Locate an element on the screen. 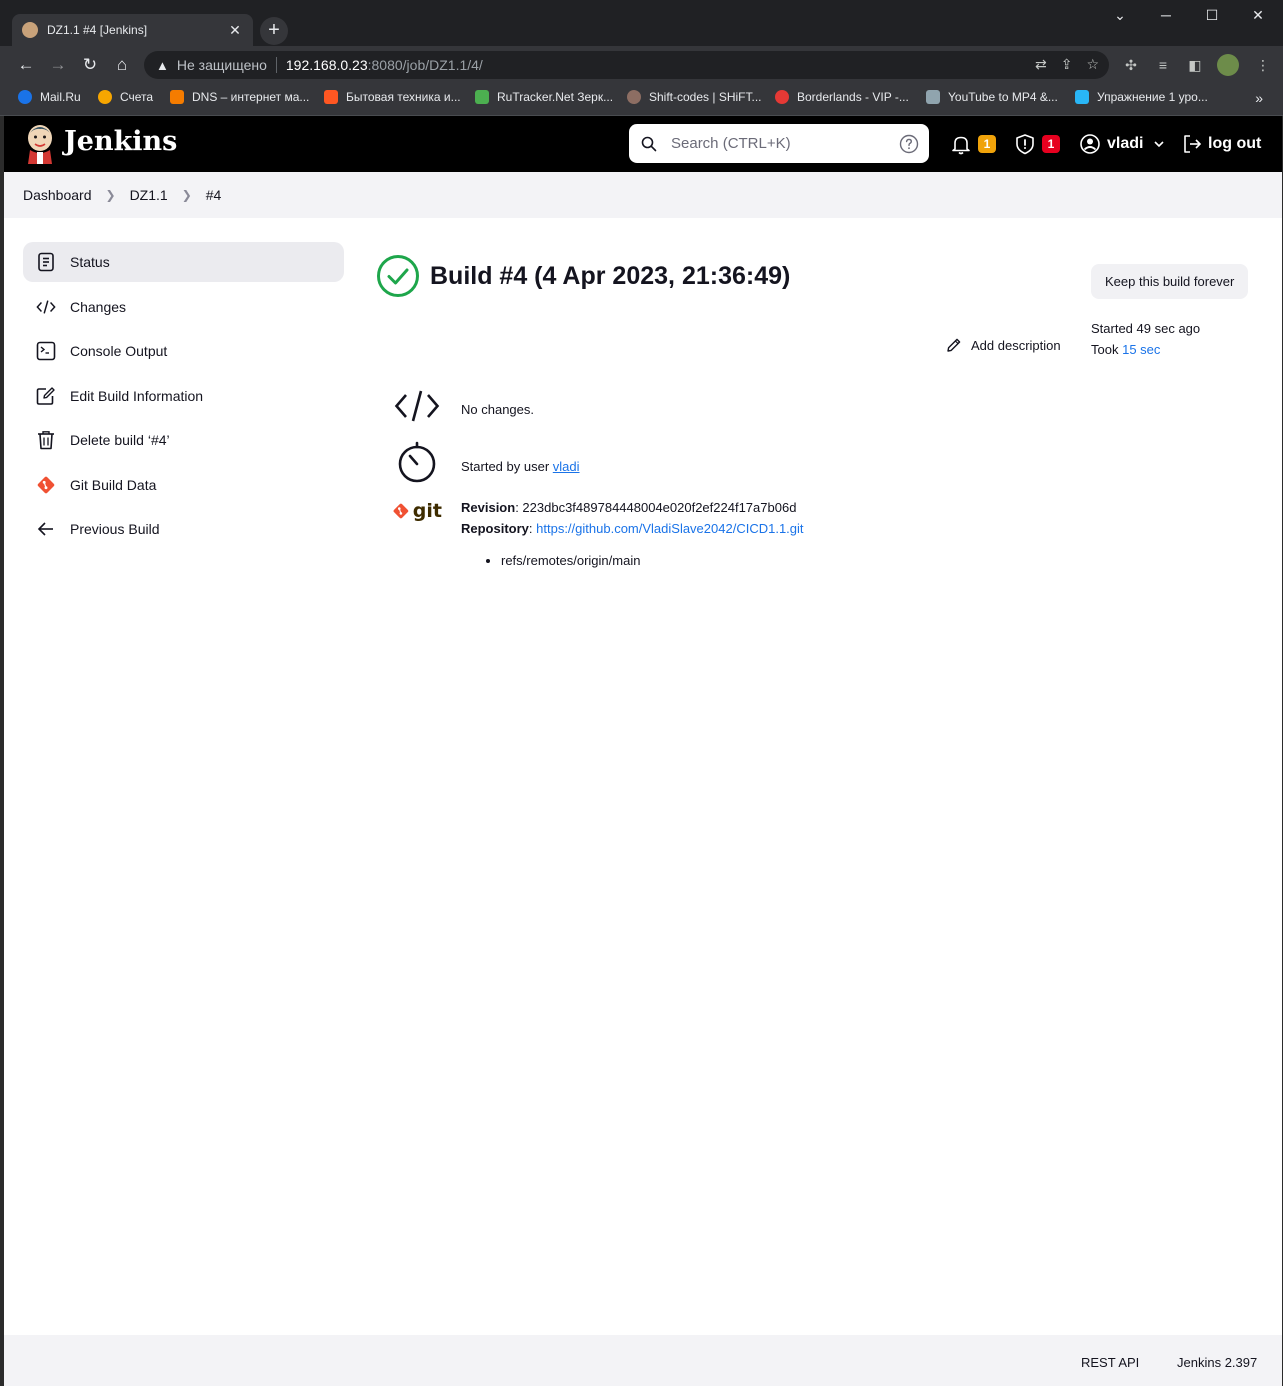 The height and width of the screenshot is (1386, 1283). page-footer: REST API Jenkins 2.397 is located at coordinates (643, 1360).